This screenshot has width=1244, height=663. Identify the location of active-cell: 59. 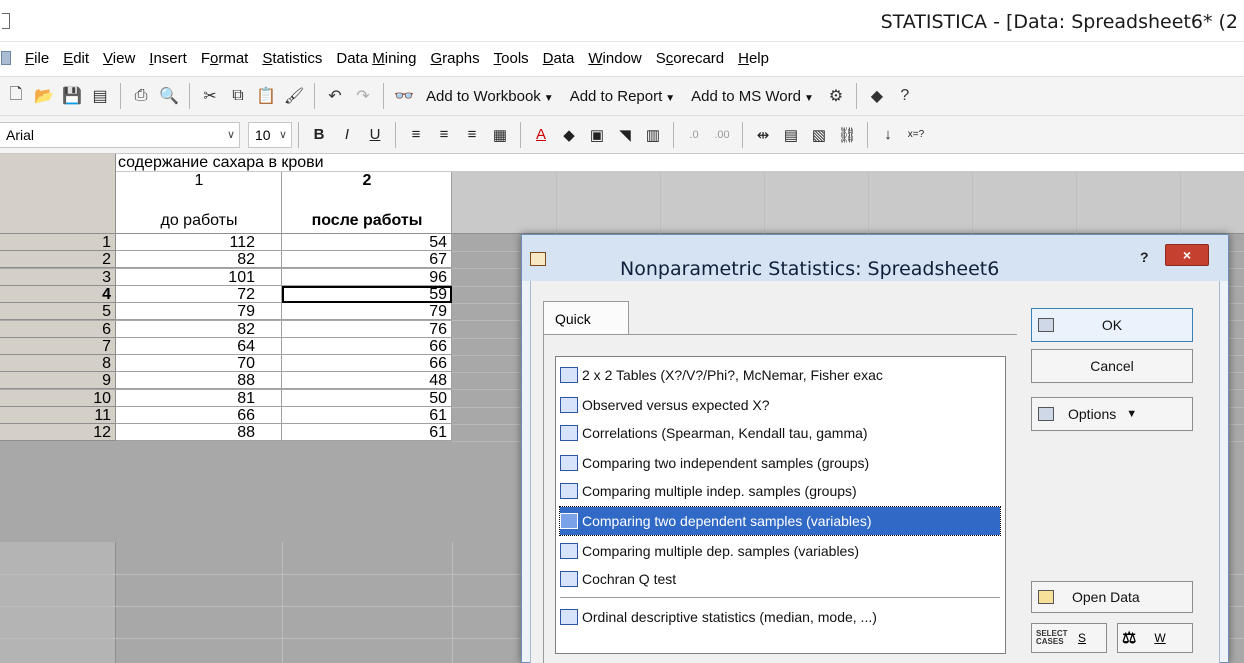
(367, 294).